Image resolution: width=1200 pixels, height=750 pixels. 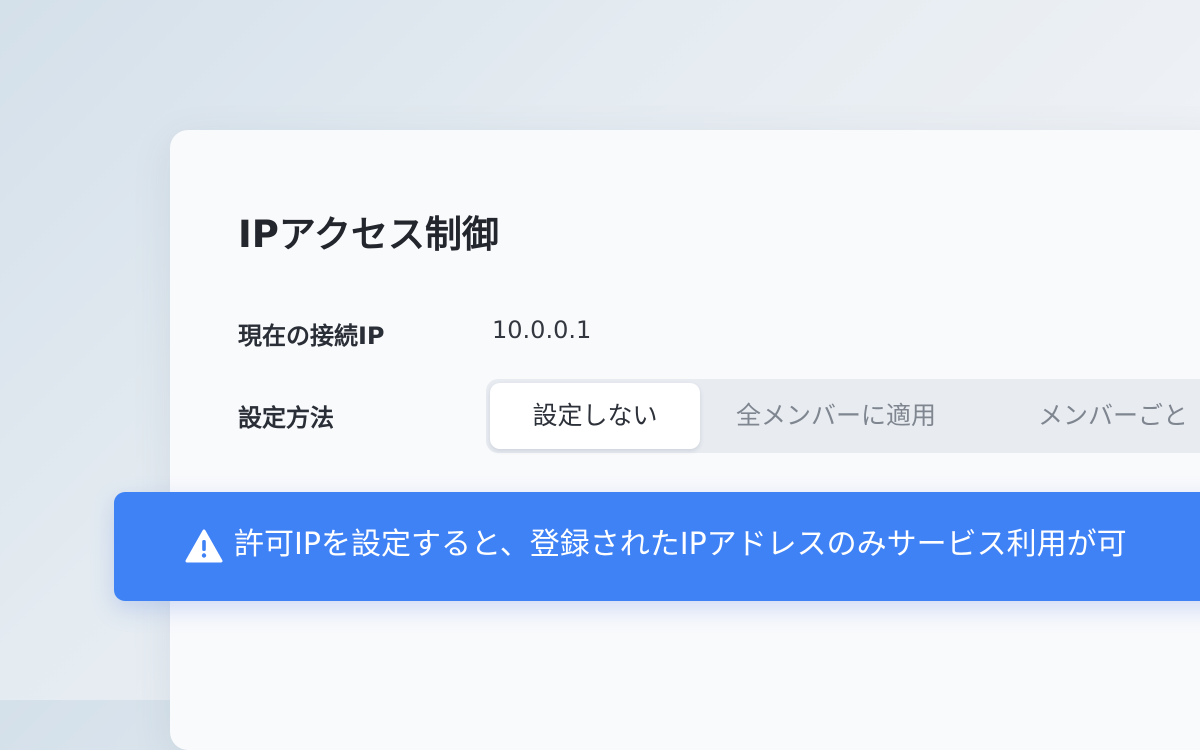 What do you see at coordinates (680, 544) in the screenshot?
I see `alert-message: 許可IPを設定すると、登録されたIPアドレスのみサービス利用が可` at bounding box center [680, 544].